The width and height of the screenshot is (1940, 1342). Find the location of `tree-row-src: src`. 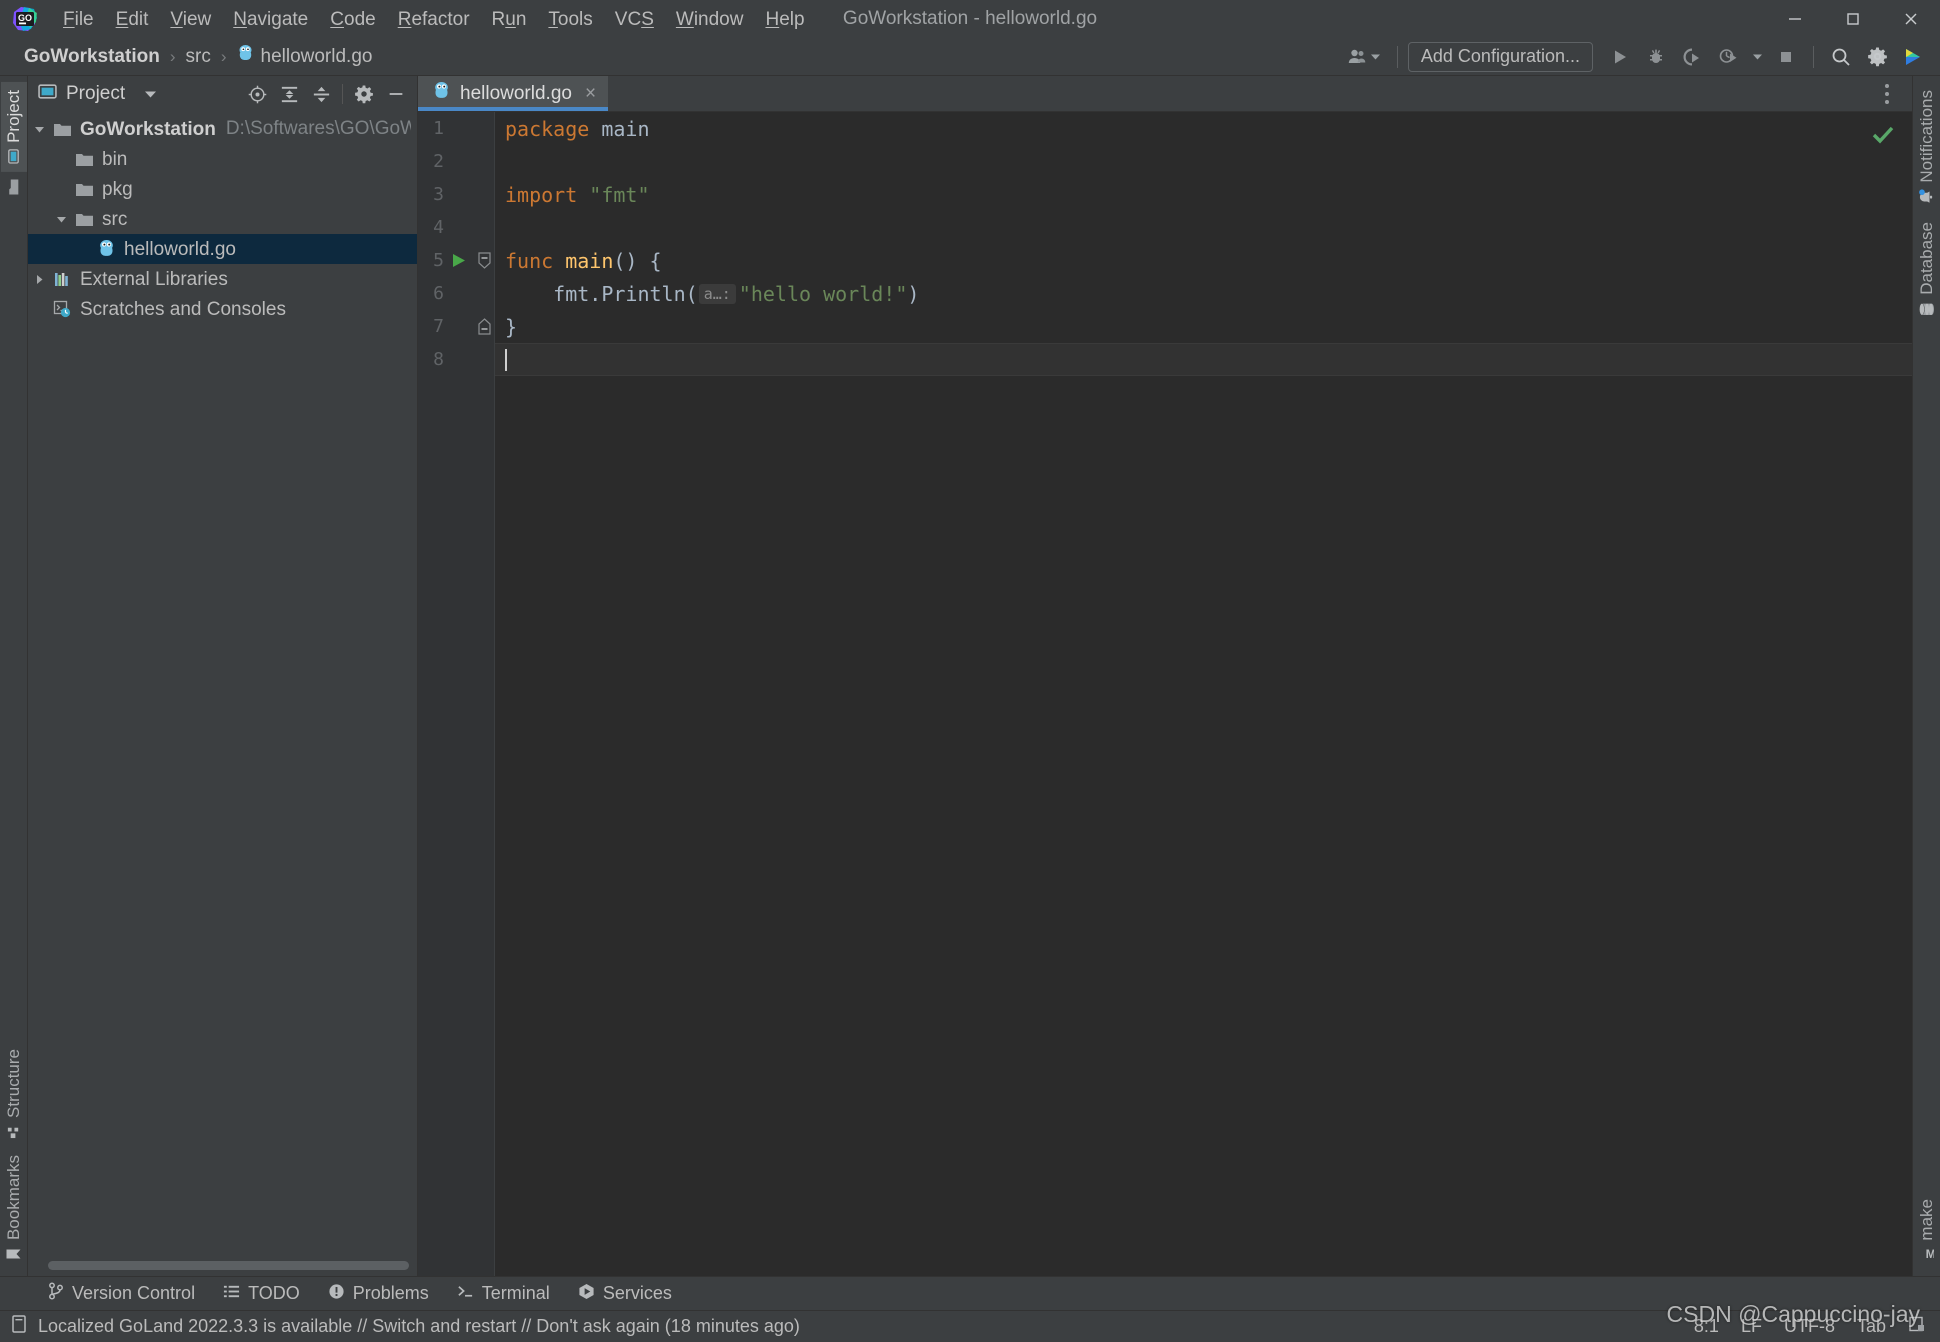

tree-row-src: src is located at coordinates (222, 219).